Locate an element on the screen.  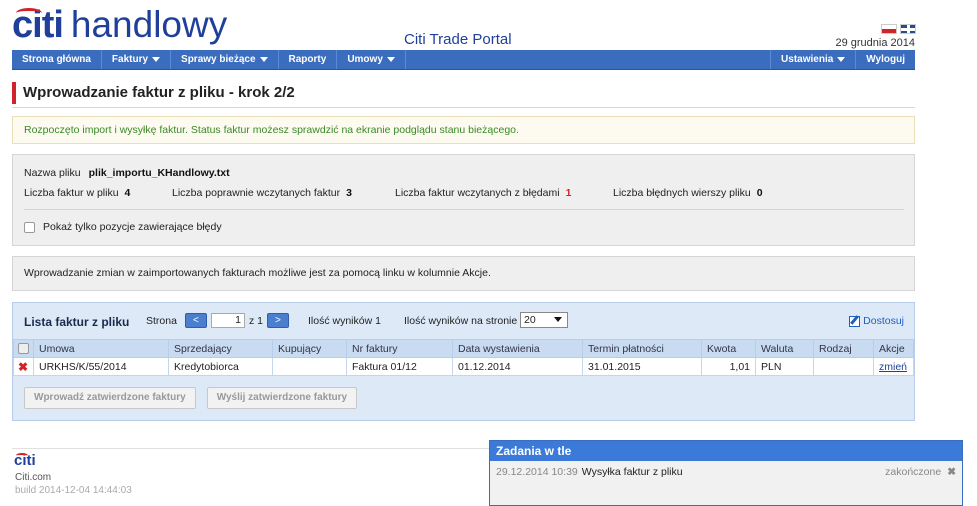
col-issue-date: Data wystawienia is located at coordinates (517, 348).